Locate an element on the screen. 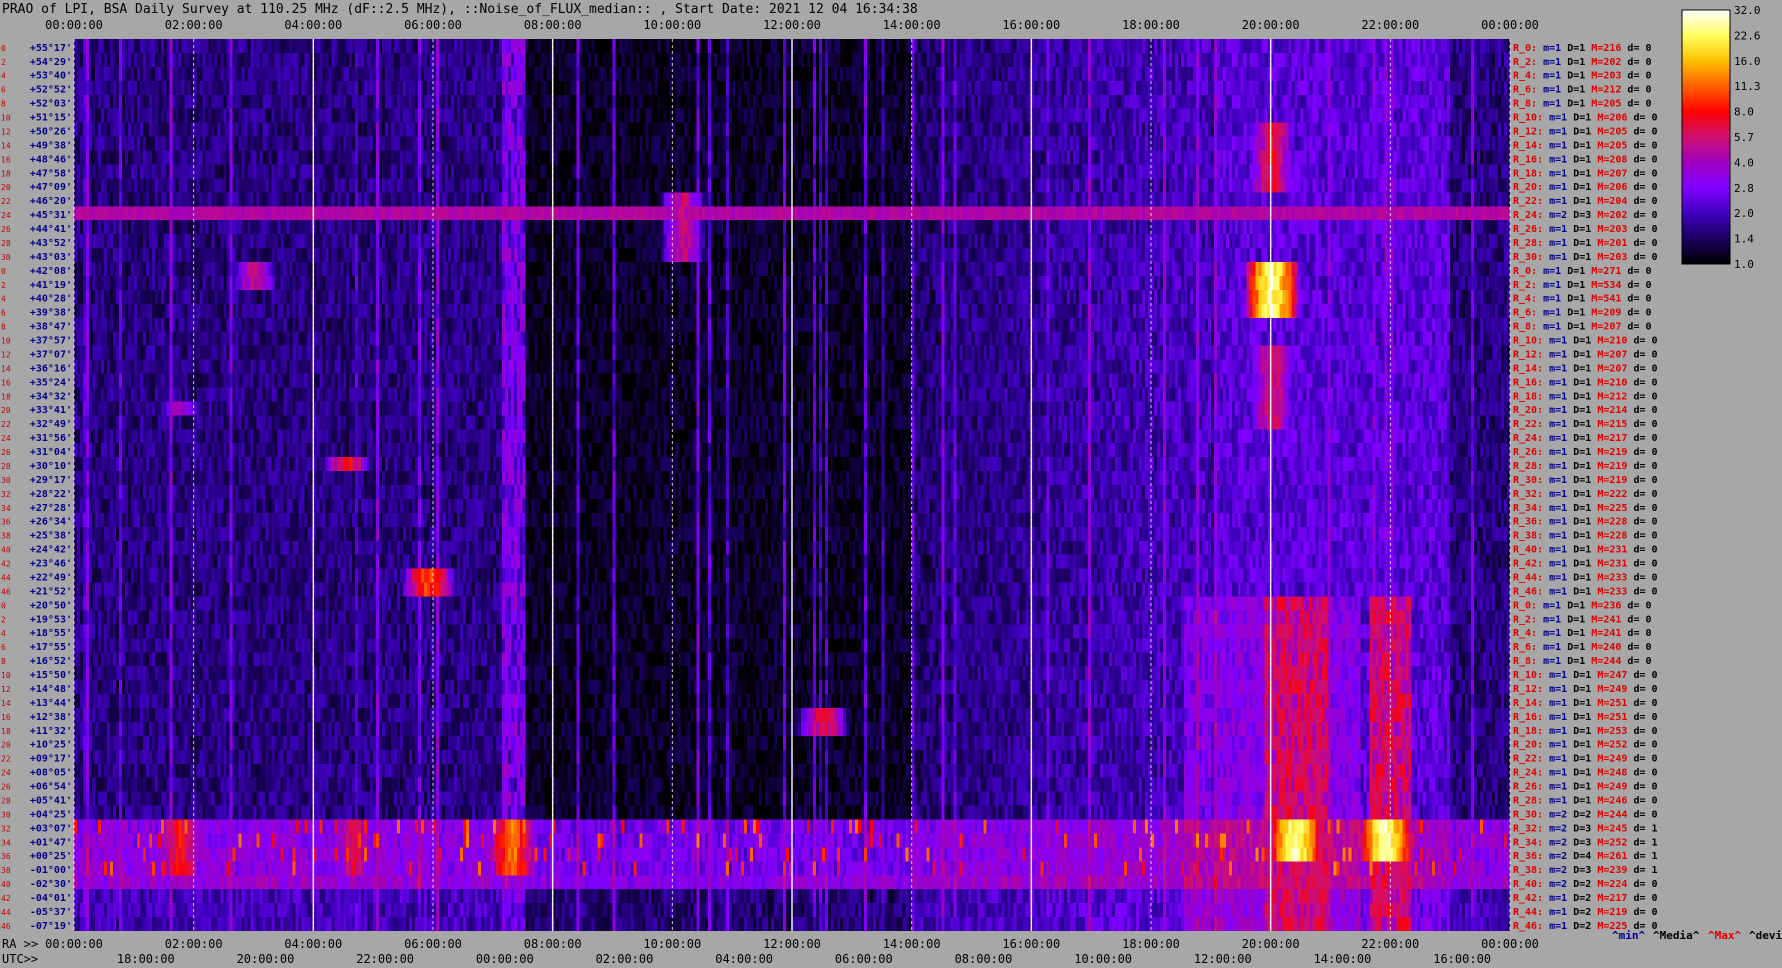  ra-tick-label: 22:00:00 is located at coordinates (1390, 944).